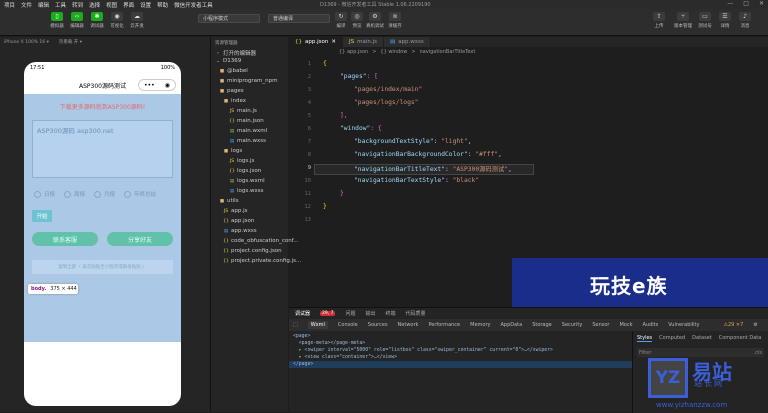 This screenshot has width=768, height=413. I want to click on tab-security: Security, so click(572, 325).